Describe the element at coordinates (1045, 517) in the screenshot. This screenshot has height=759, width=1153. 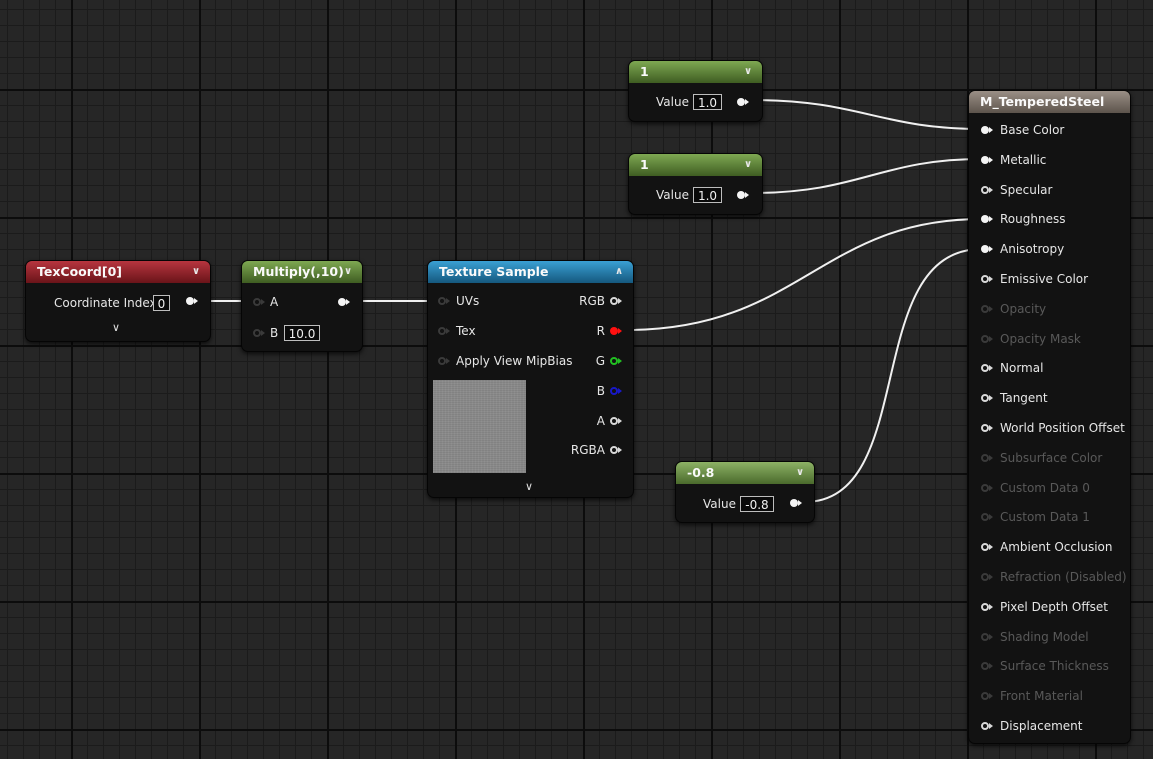
I see `material-input-label: Custom Data 1` at that location.